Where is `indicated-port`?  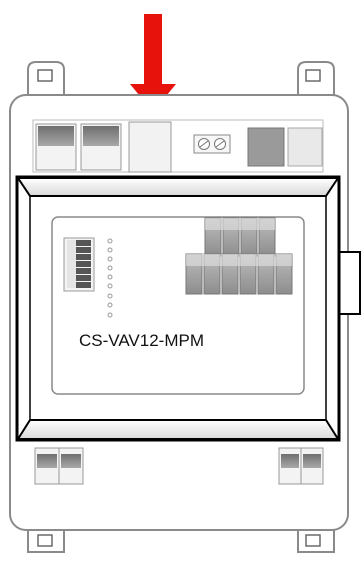 indicated-port is located at coordinates (150, 147).